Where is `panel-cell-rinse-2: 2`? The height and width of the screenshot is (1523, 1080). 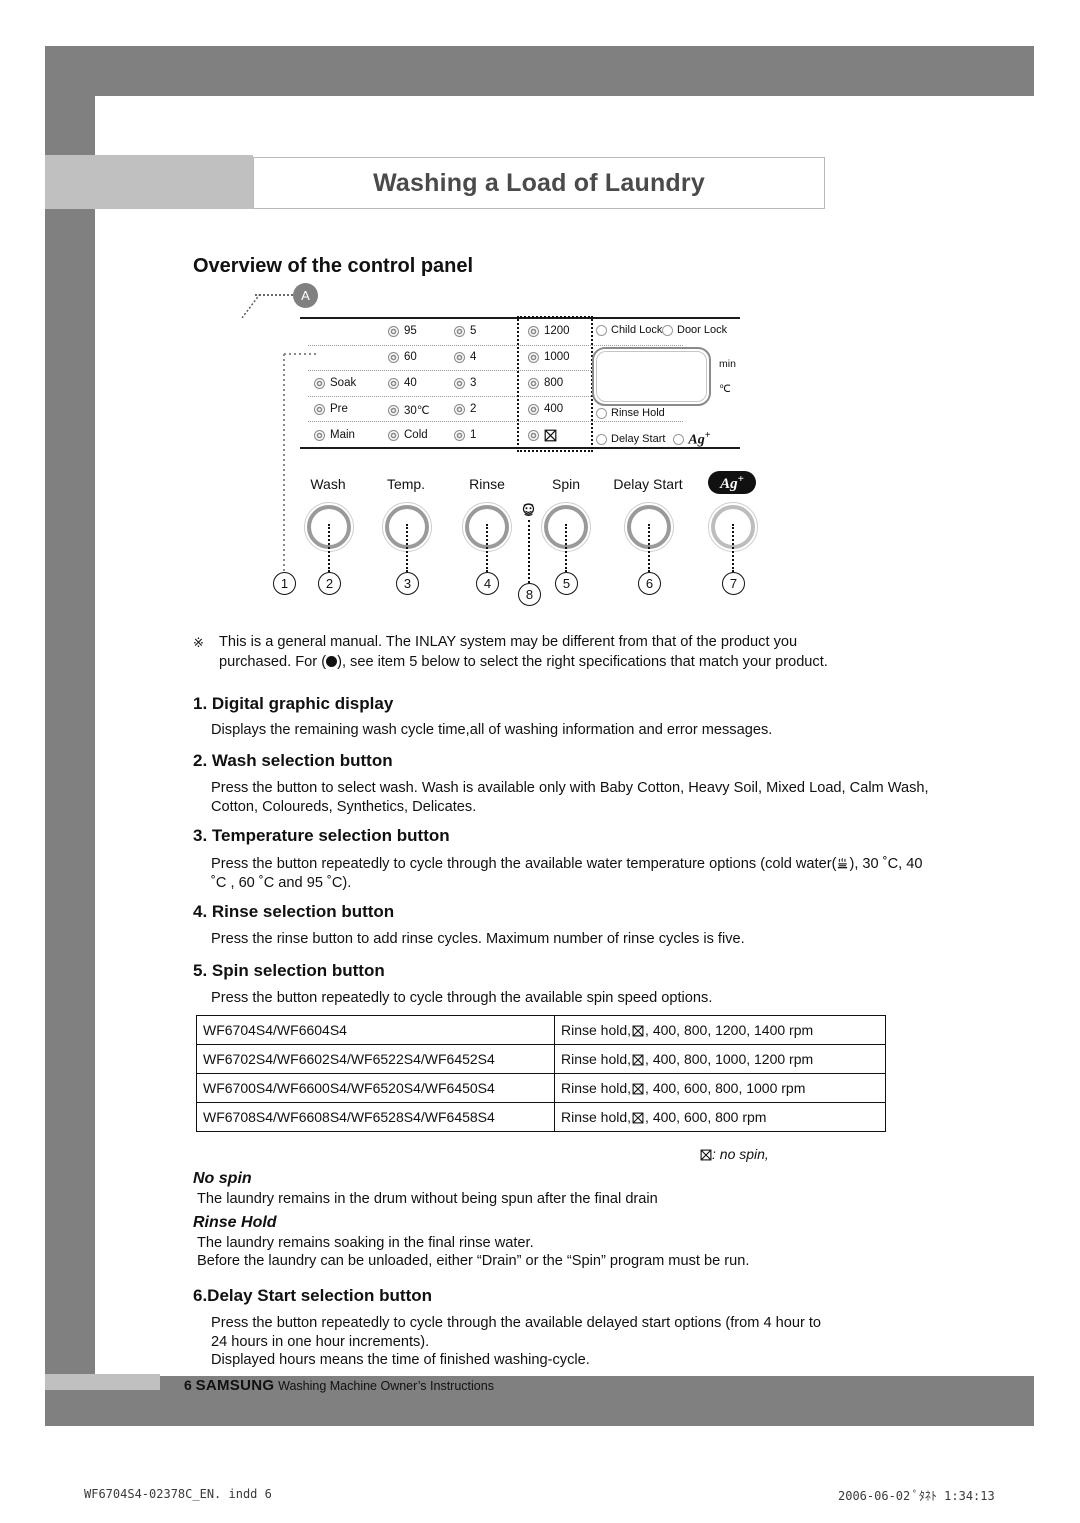
panel-cell-rinse-2: 2 is located at coordinates (465, 409).